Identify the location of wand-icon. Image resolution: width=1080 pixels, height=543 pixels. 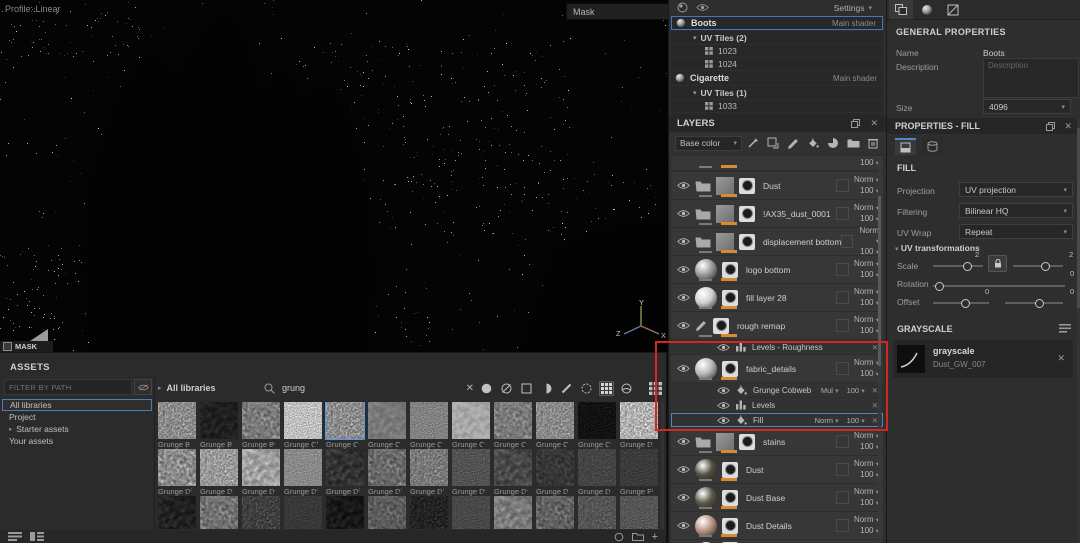
(753, 143).